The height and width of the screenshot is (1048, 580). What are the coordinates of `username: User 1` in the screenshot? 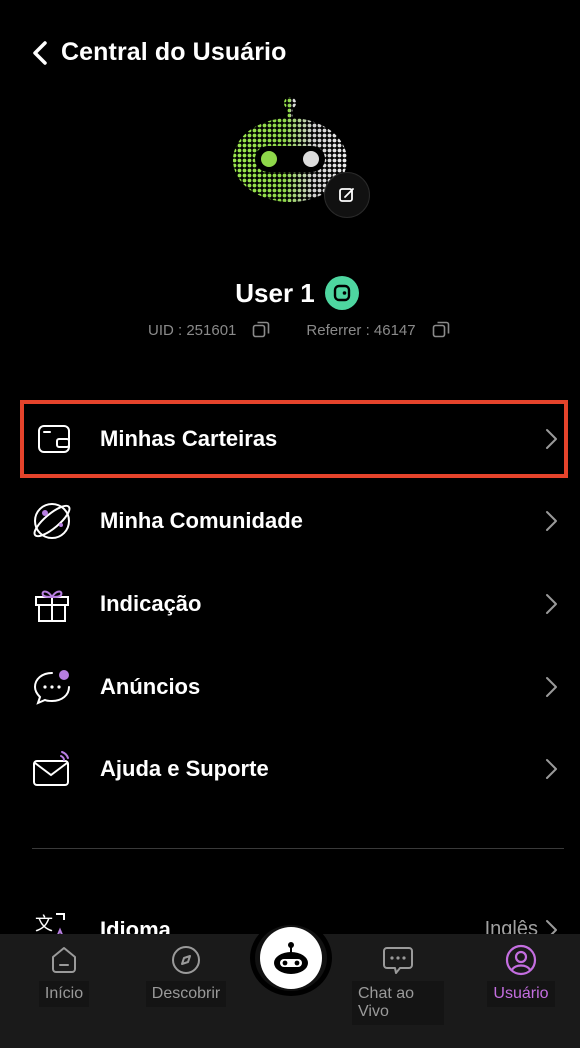 It's located at (275, 292).